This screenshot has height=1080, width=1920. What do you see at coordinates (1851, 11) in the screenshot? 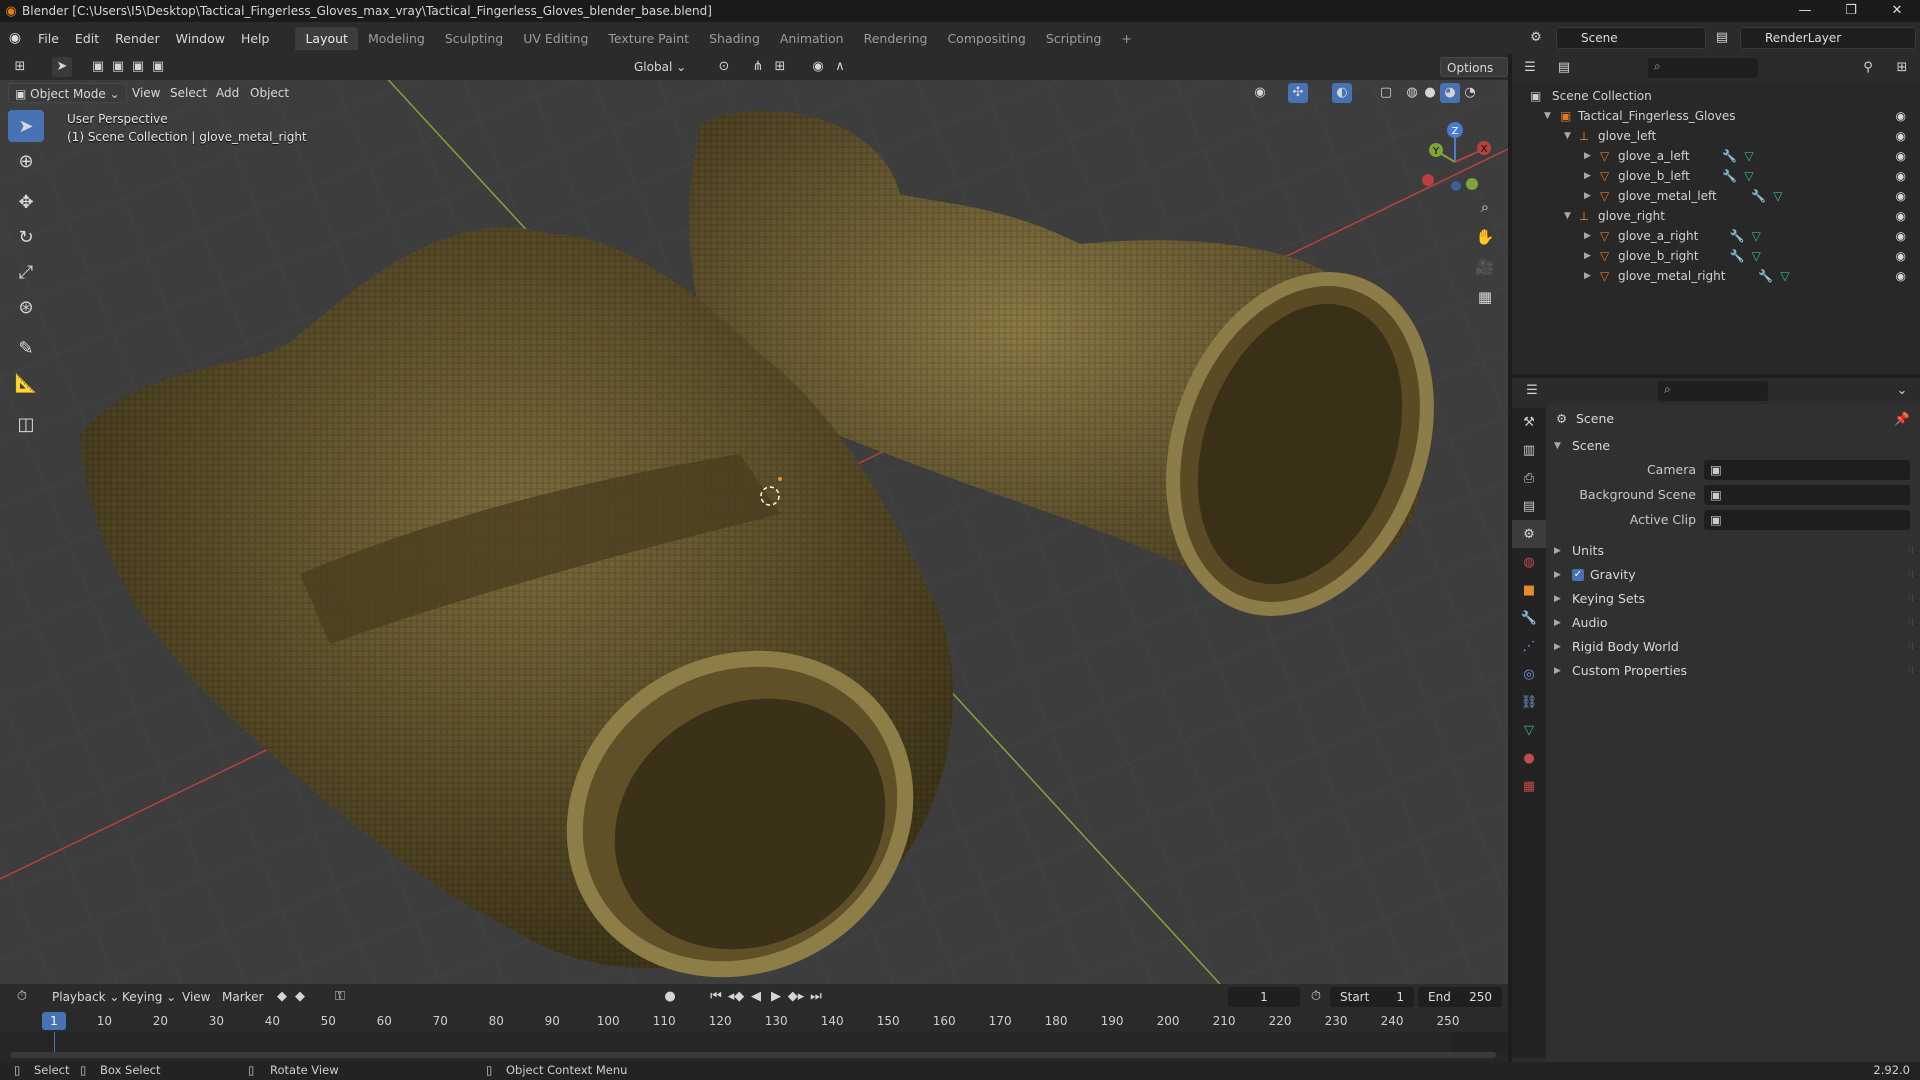
I see `maximize-button: ❐` at bounding box center [1851, 11].